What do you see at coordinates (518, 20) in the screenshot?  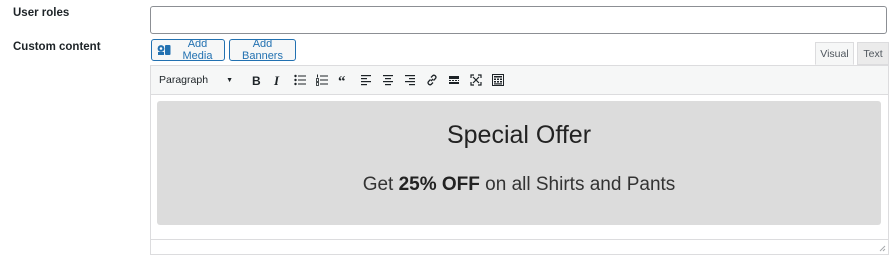 I see `user-roles-input` at bounding box center [518, 20].